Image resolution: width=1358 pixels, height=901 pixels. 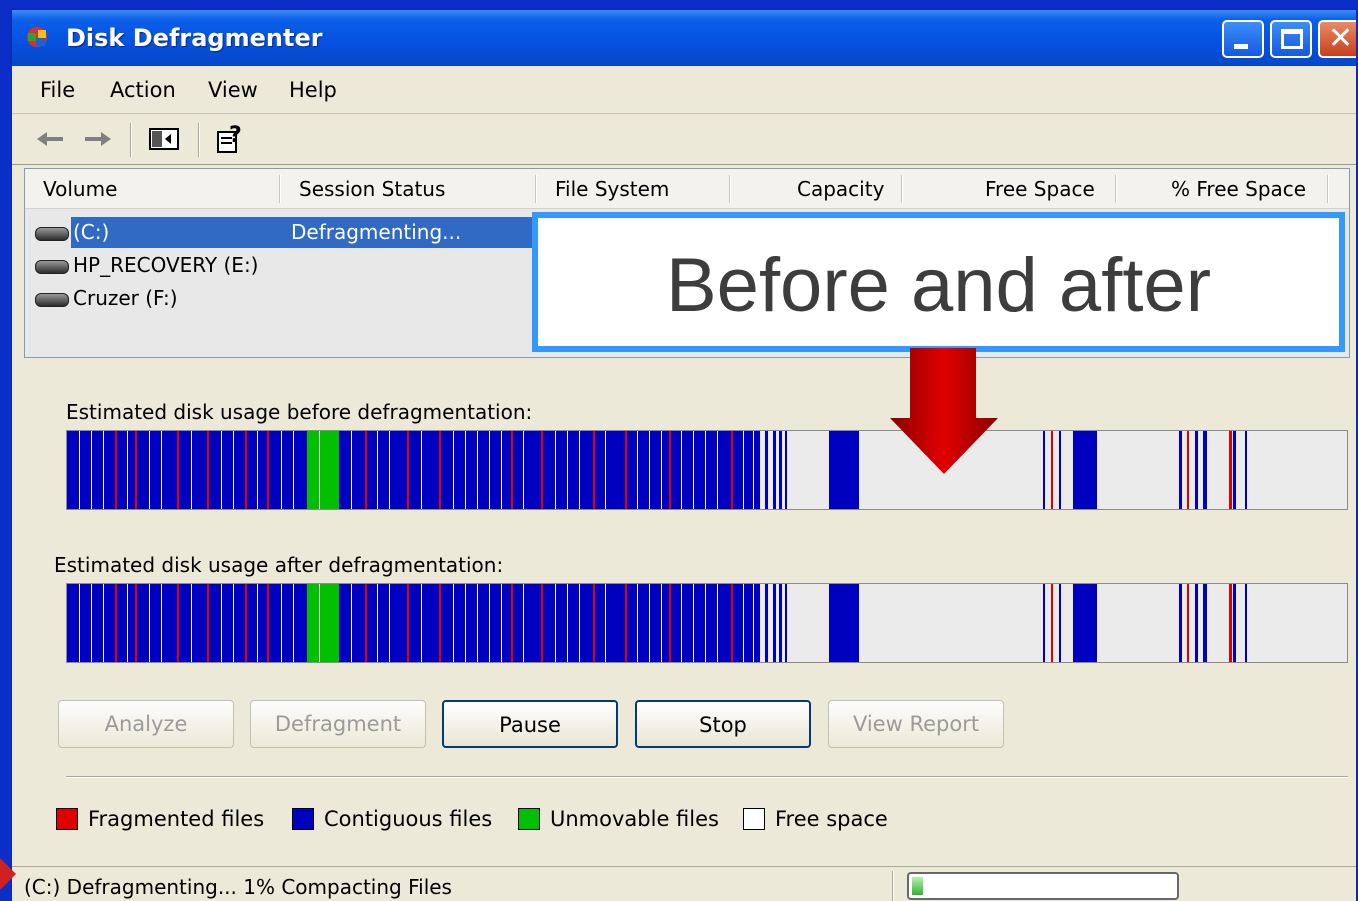 I want to click on menu-bar: File Action View Help, so click(x=684, y=90).